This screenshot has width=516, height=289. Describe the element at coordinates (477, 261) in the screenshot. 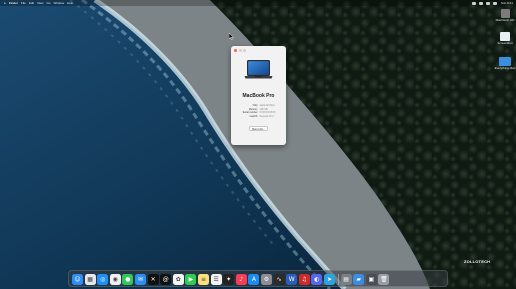

I see `watermark-text: ZOLLOTECH` at that location.